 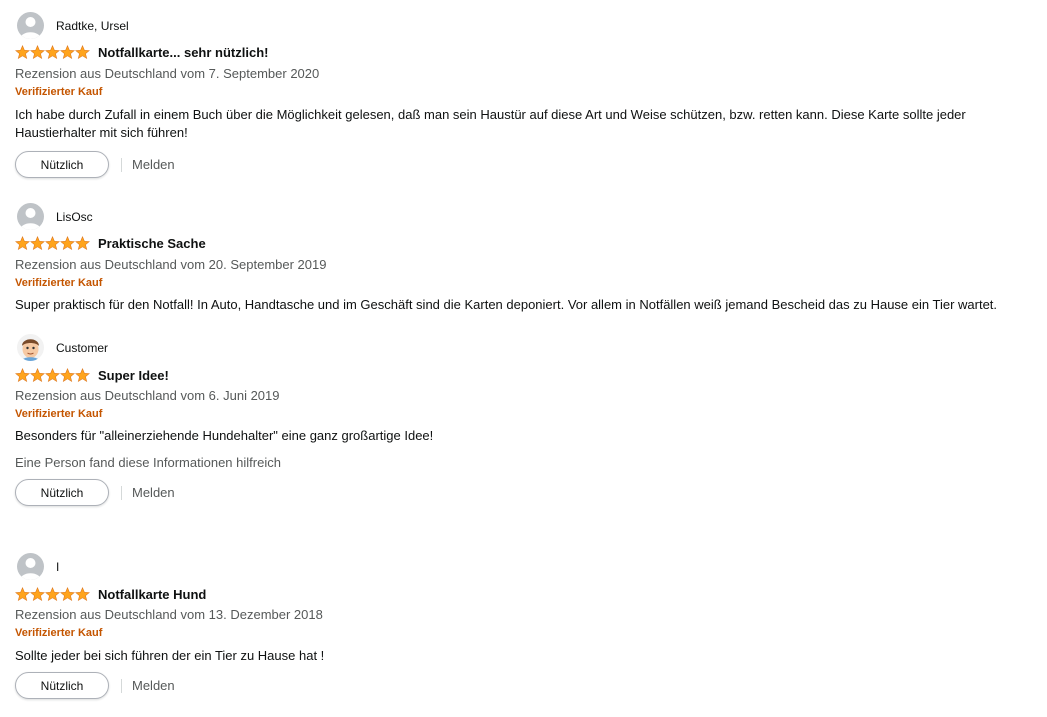 I want to click on reviewer-name: Radtke, Ursel, so click(x=92, y=25).